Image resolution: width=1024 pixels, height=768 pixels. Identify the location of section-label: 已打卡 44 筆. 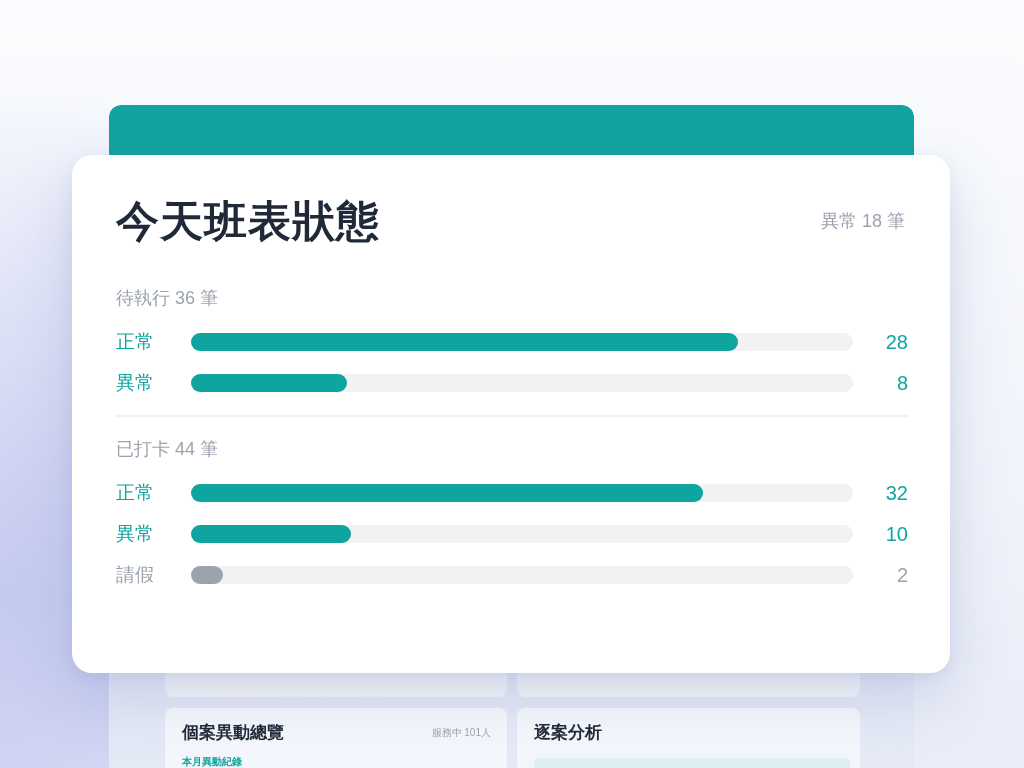
(167, 449).